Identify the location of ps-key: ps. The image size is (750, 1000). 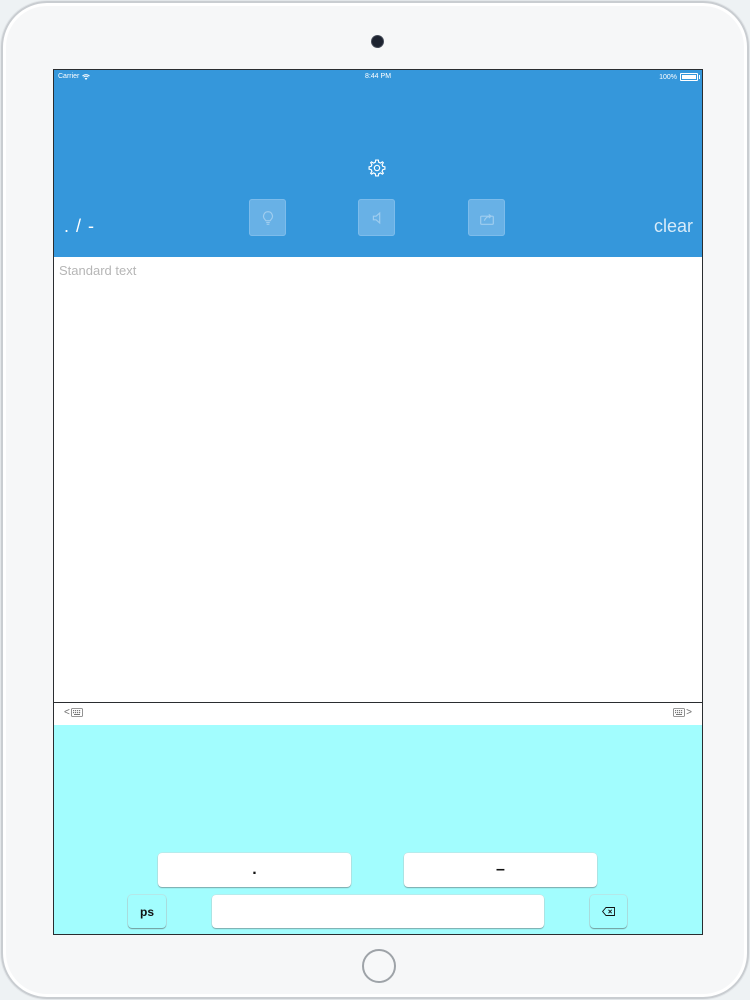
(147, 911).